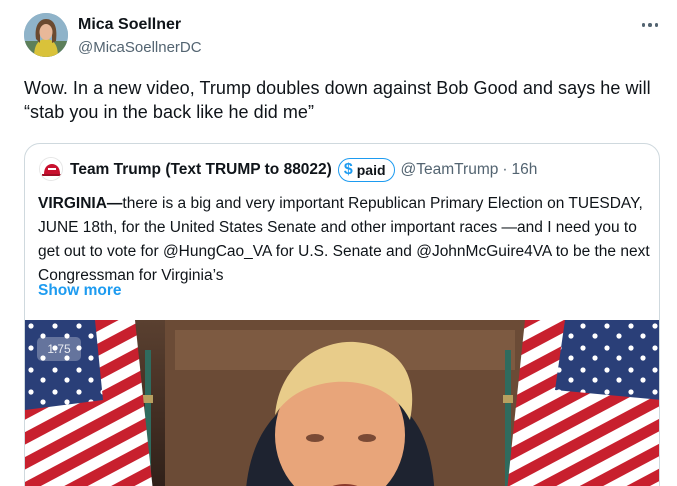  Describe the element at coordinates (80, 203) in the screenshot. I see `quoted-text-lead: VIRGINIA—` at that location.